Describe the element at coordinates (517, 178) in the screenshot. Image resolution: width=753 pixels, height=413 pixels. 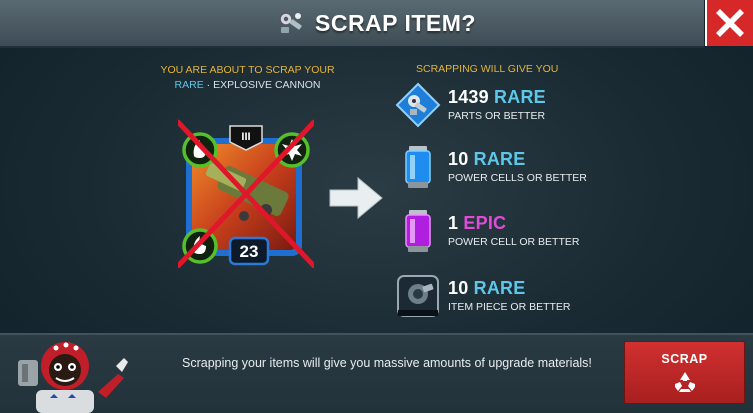
I see `reward-description: POWER CELLS OR BETTER` at that location.